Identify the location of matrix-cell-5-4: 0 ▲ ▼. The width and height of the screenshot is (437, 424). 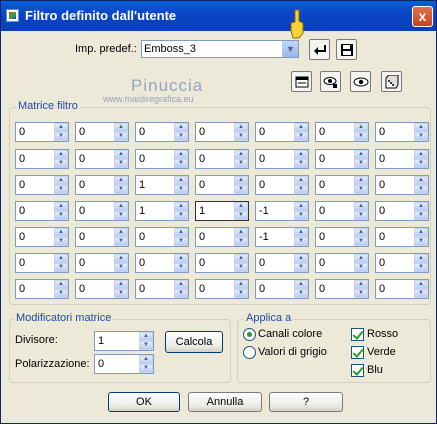
(282, 263).